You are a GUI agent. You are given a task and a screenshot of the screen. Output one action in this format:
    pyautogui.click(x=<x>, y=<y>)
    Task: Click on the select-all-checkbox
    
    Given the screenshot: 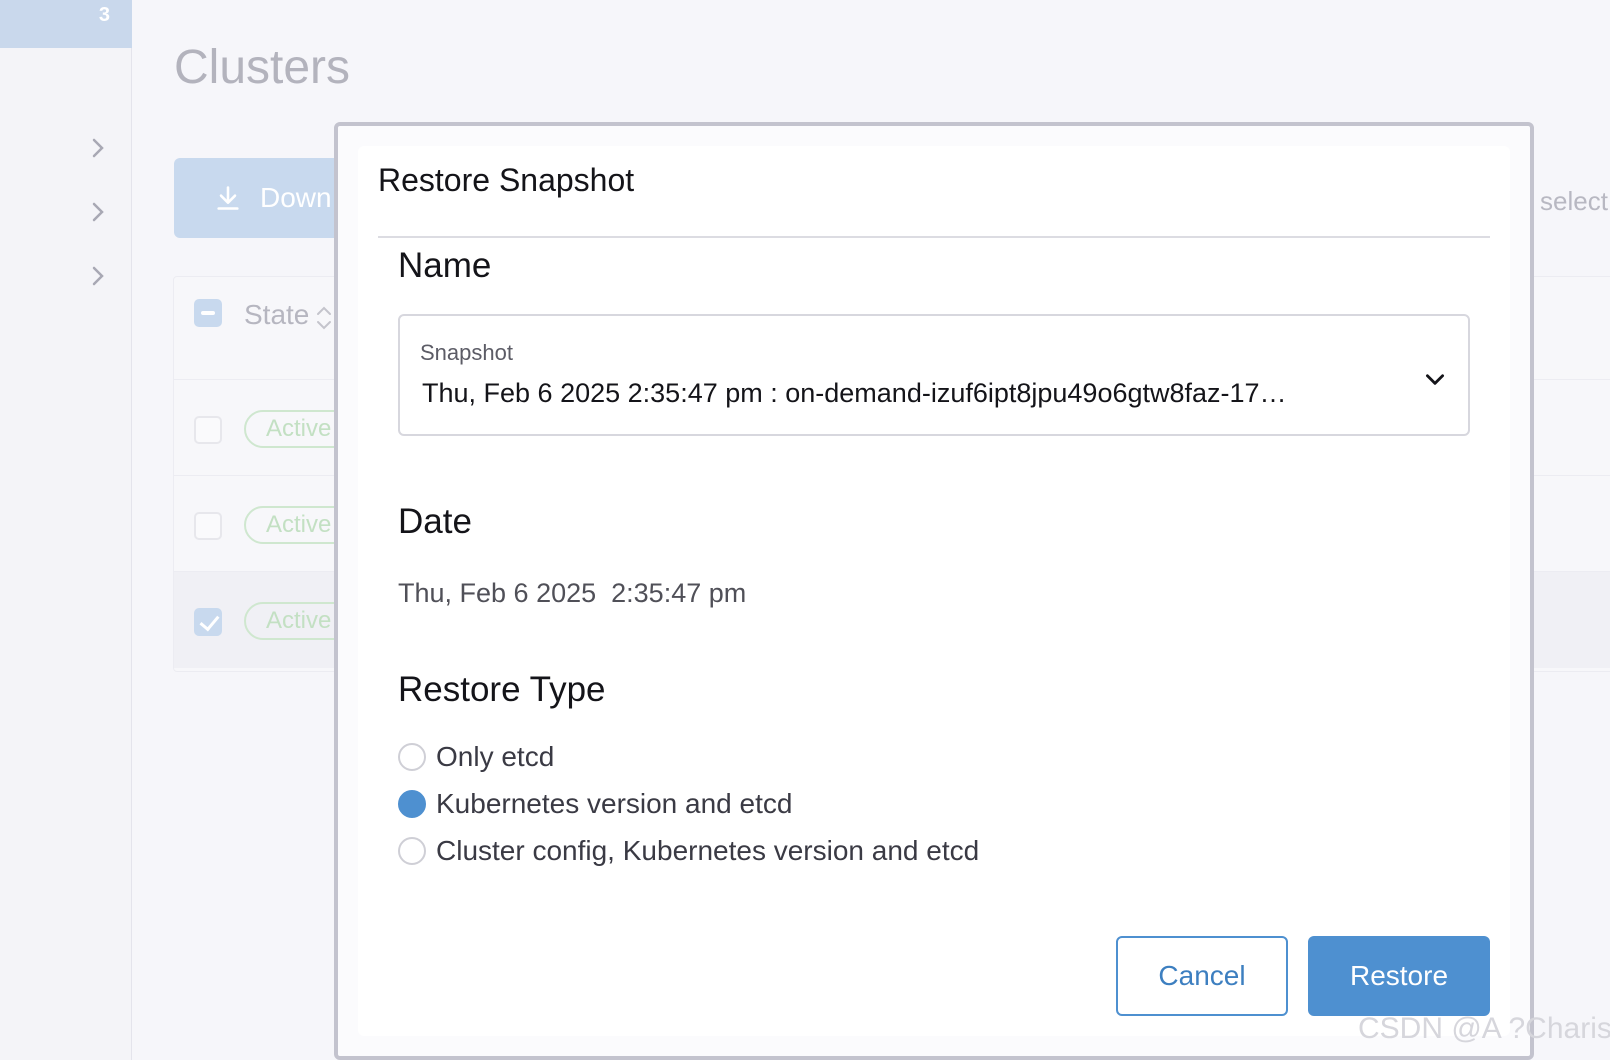 What is the action you would take?
    pyautogui.click(x=208, y=313)
    